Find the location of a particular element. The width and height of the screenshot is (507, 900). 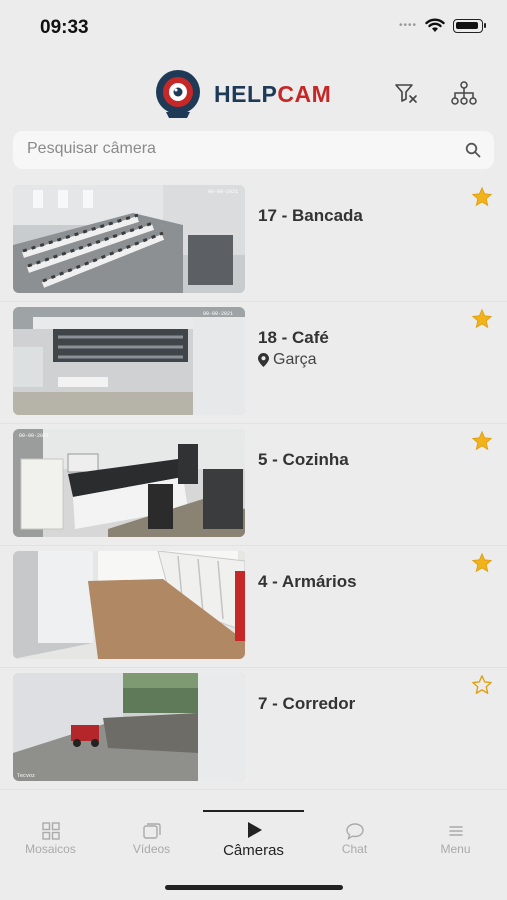

tab-videos: Vídeos is located at coordinates (151, 839).